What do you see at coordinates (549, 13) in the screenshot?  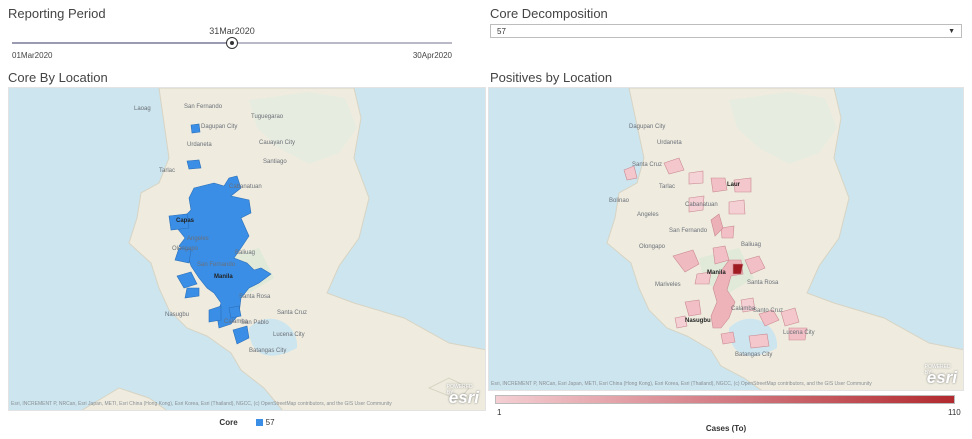 I see `core-decomposition-title: Core Decomposition` at bounding box center [549, 13].